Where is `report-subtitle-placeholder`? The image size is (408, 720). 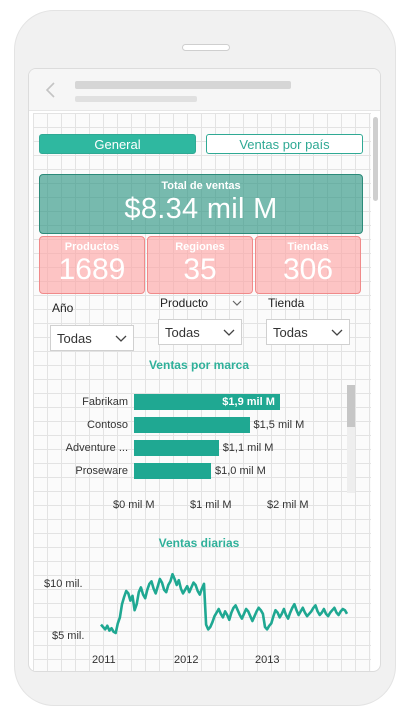 report-subtitle-placeholder is located at coordinates (136, 99).